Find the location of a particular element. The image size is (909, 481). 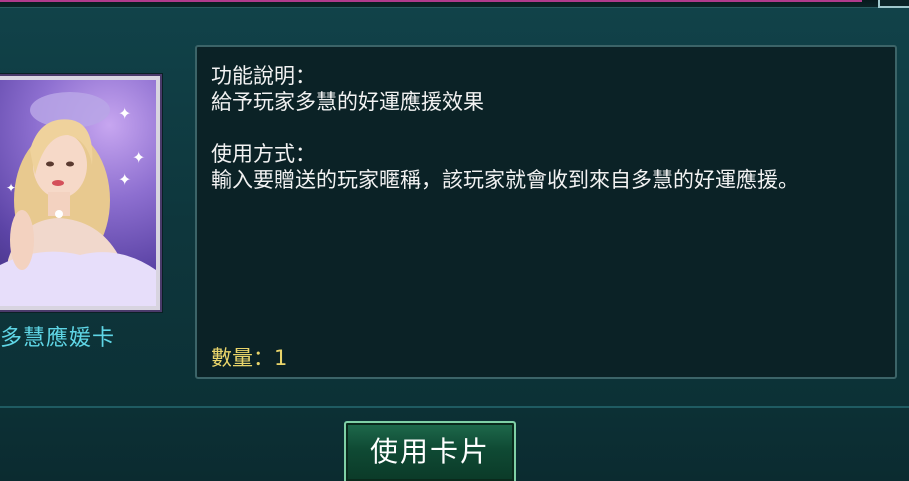

use-card-button: 使用卡片 is located at coordinates (430, 451).